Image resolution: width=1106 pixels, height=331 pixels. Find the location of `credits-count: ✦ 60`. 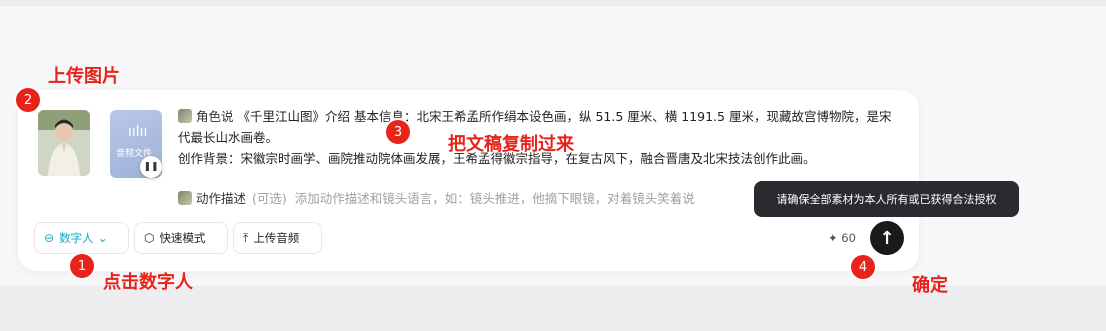

credits-count: ✦ 60 is located at coordinates (842, 238).